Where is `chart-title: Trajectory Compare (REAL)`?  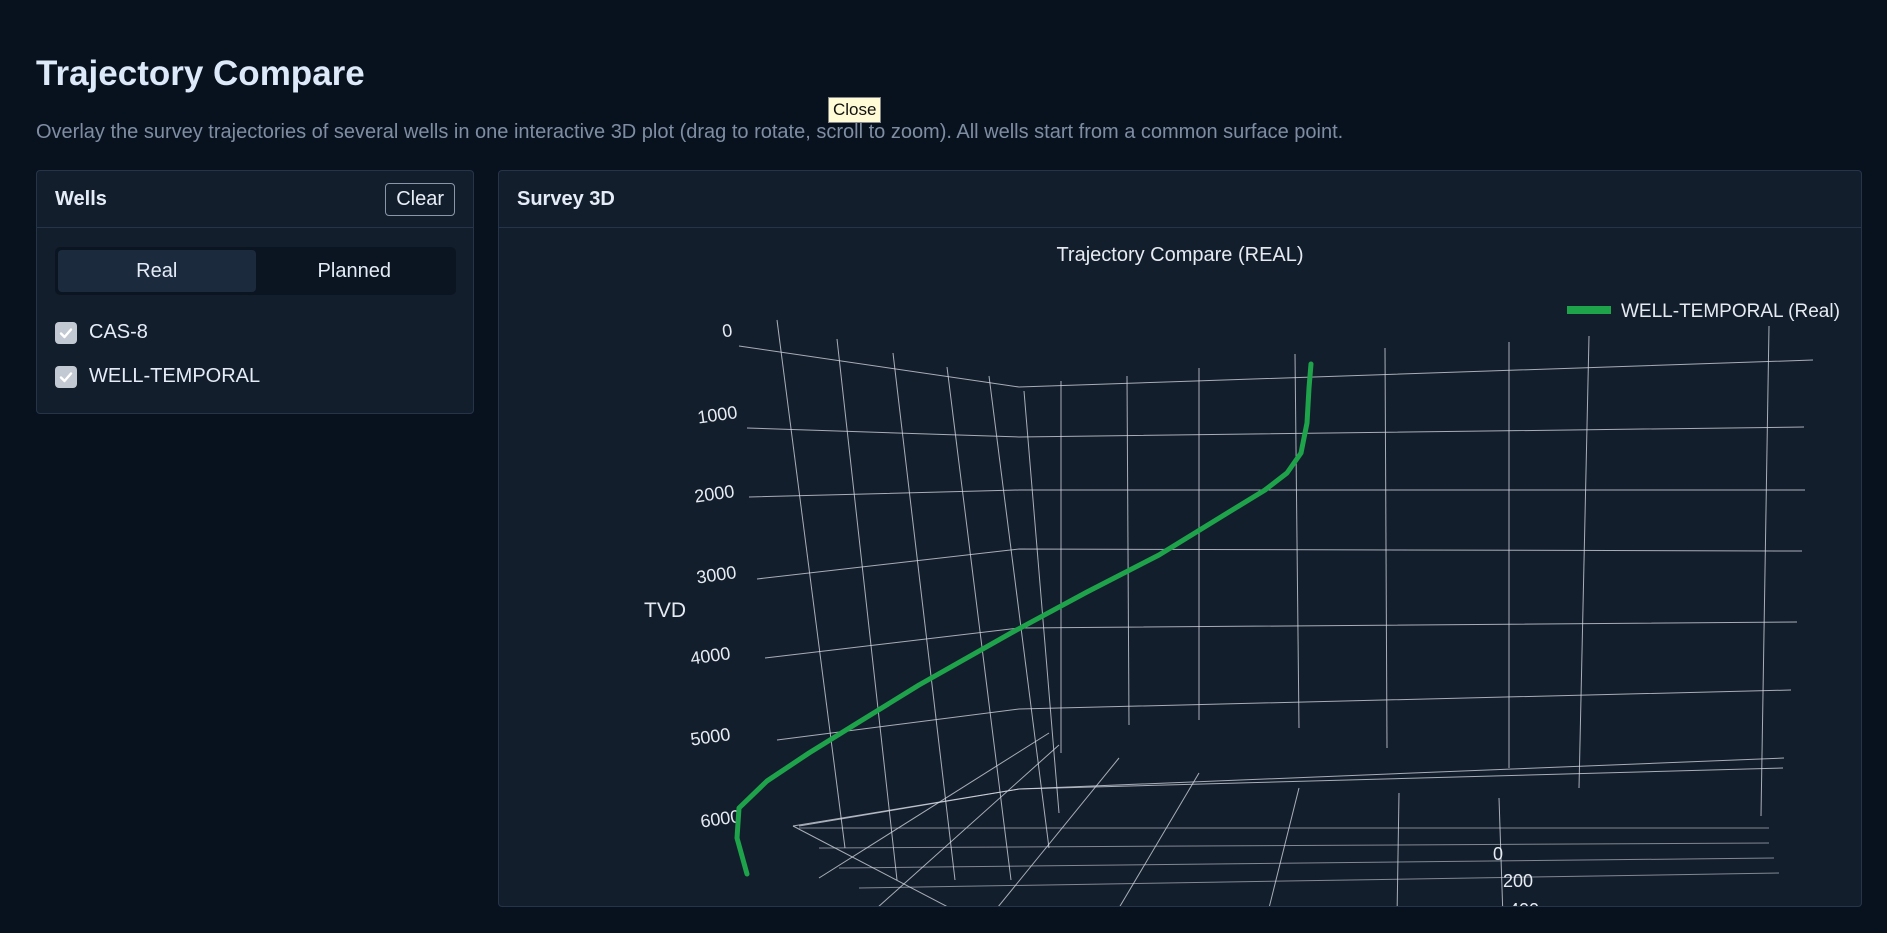 chart-title: Trajectory Compare (REAL) is located at coordinates (1179, 255).